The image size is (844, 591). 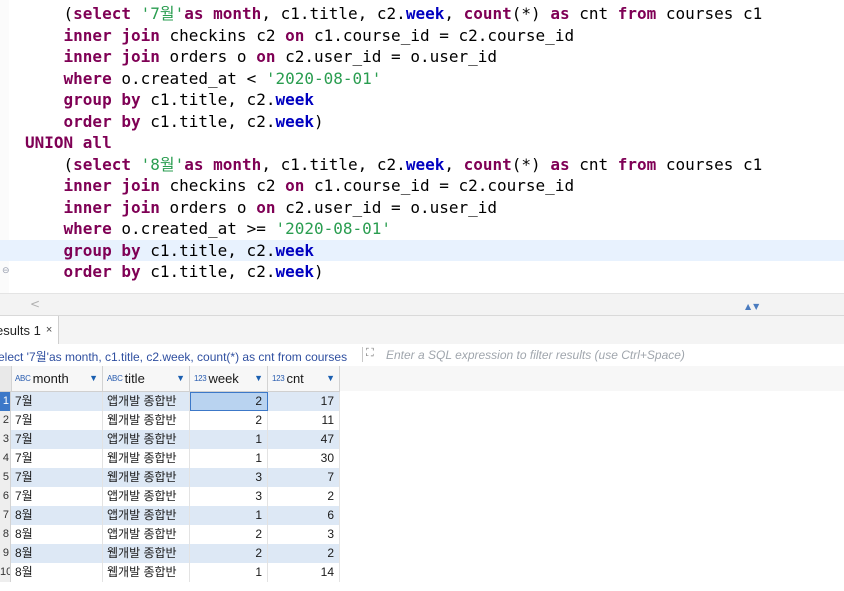 I want to click on row-number: 4, so click(x=5, y=458).